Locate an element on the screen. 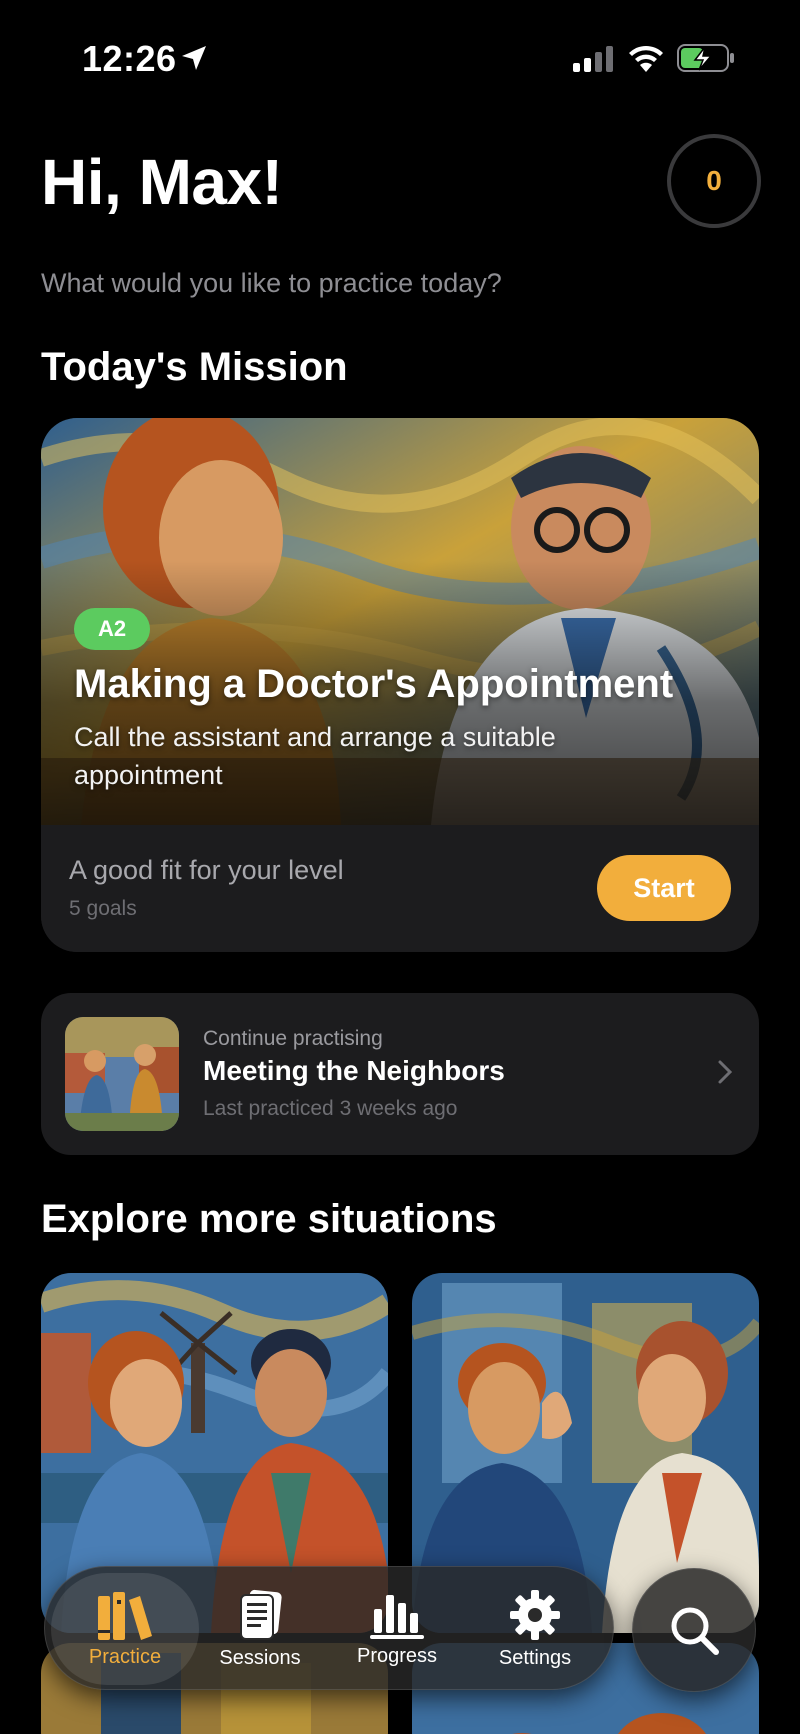 Image resolution: width=800 pixels, height=1734 pixels. streak-count: 0 is located at coordinates (714, 180).